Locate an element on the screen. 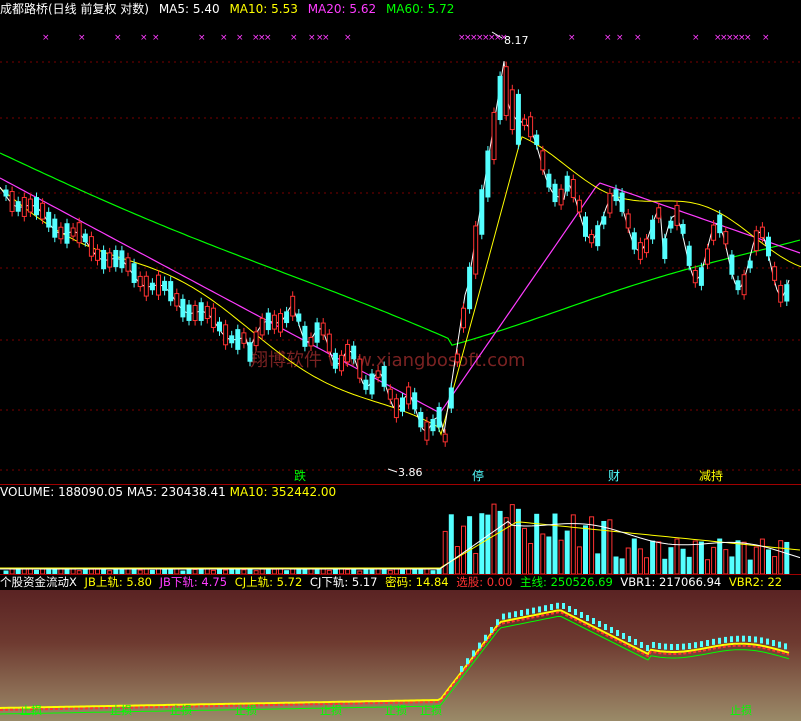 The image size is (801, 721). event-marker-cai: 财 is located at coordinates (614, 476).